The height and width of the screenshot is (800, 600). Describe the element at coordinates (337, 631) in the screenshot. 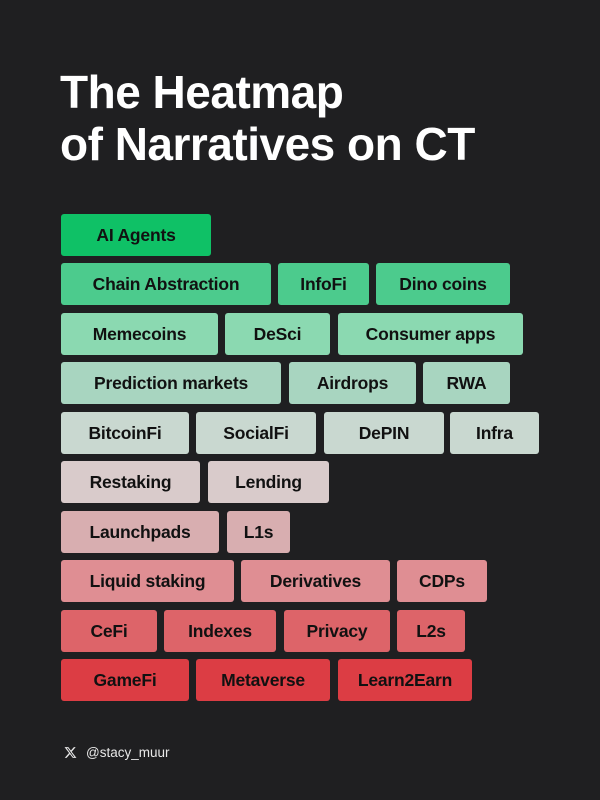

I see `narrative-tag-privacy: Privacy` at that location.